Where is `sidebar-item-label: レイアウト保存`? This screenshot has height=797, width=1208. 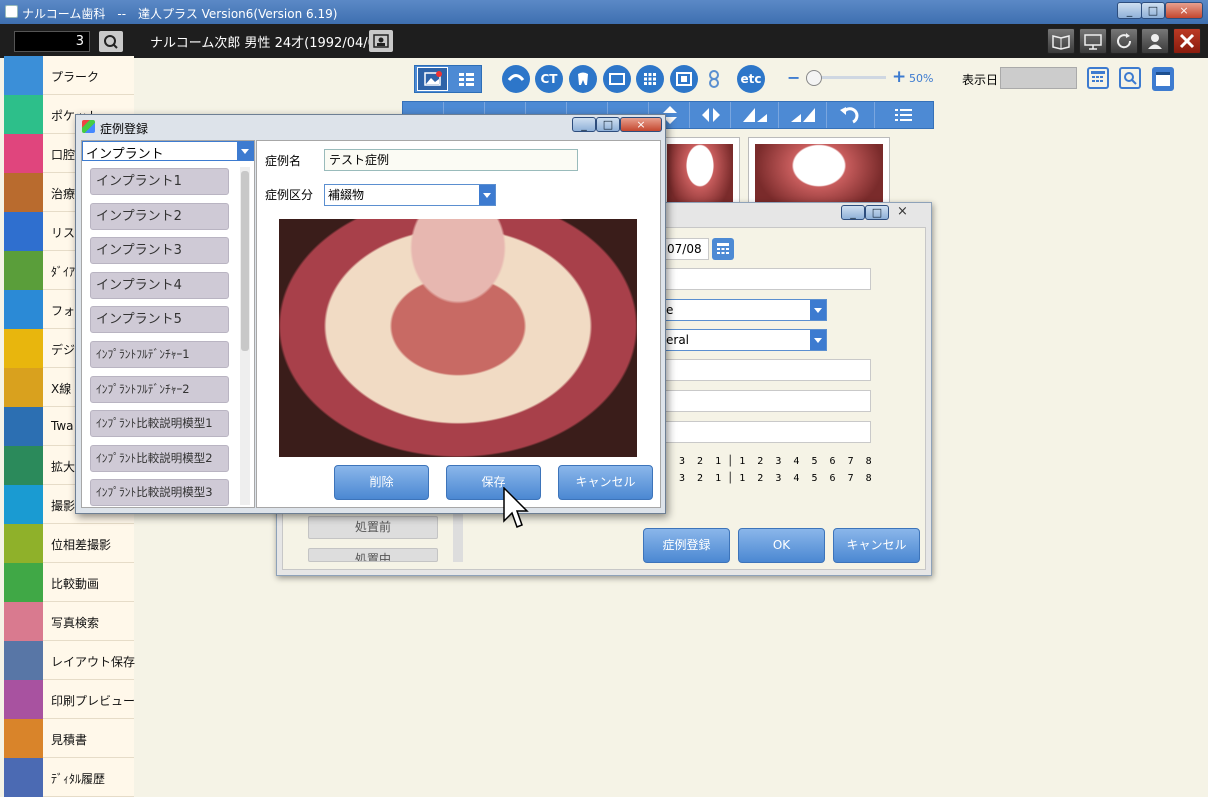
sidebar-item-label: レイアウト保存 is located at coordinates (93, 662).